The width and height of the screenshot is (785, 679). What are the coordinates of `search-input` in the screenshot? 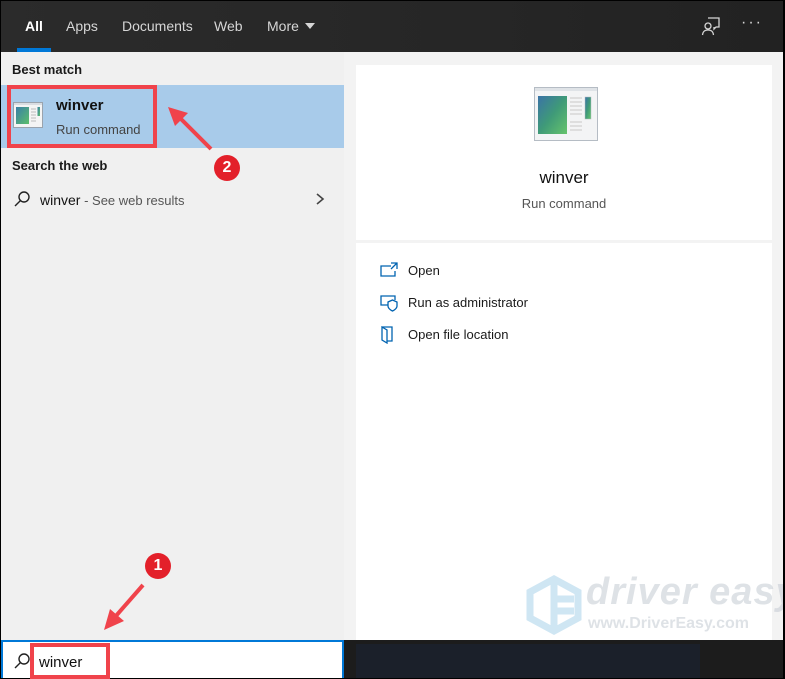 It's located at (184, 662).